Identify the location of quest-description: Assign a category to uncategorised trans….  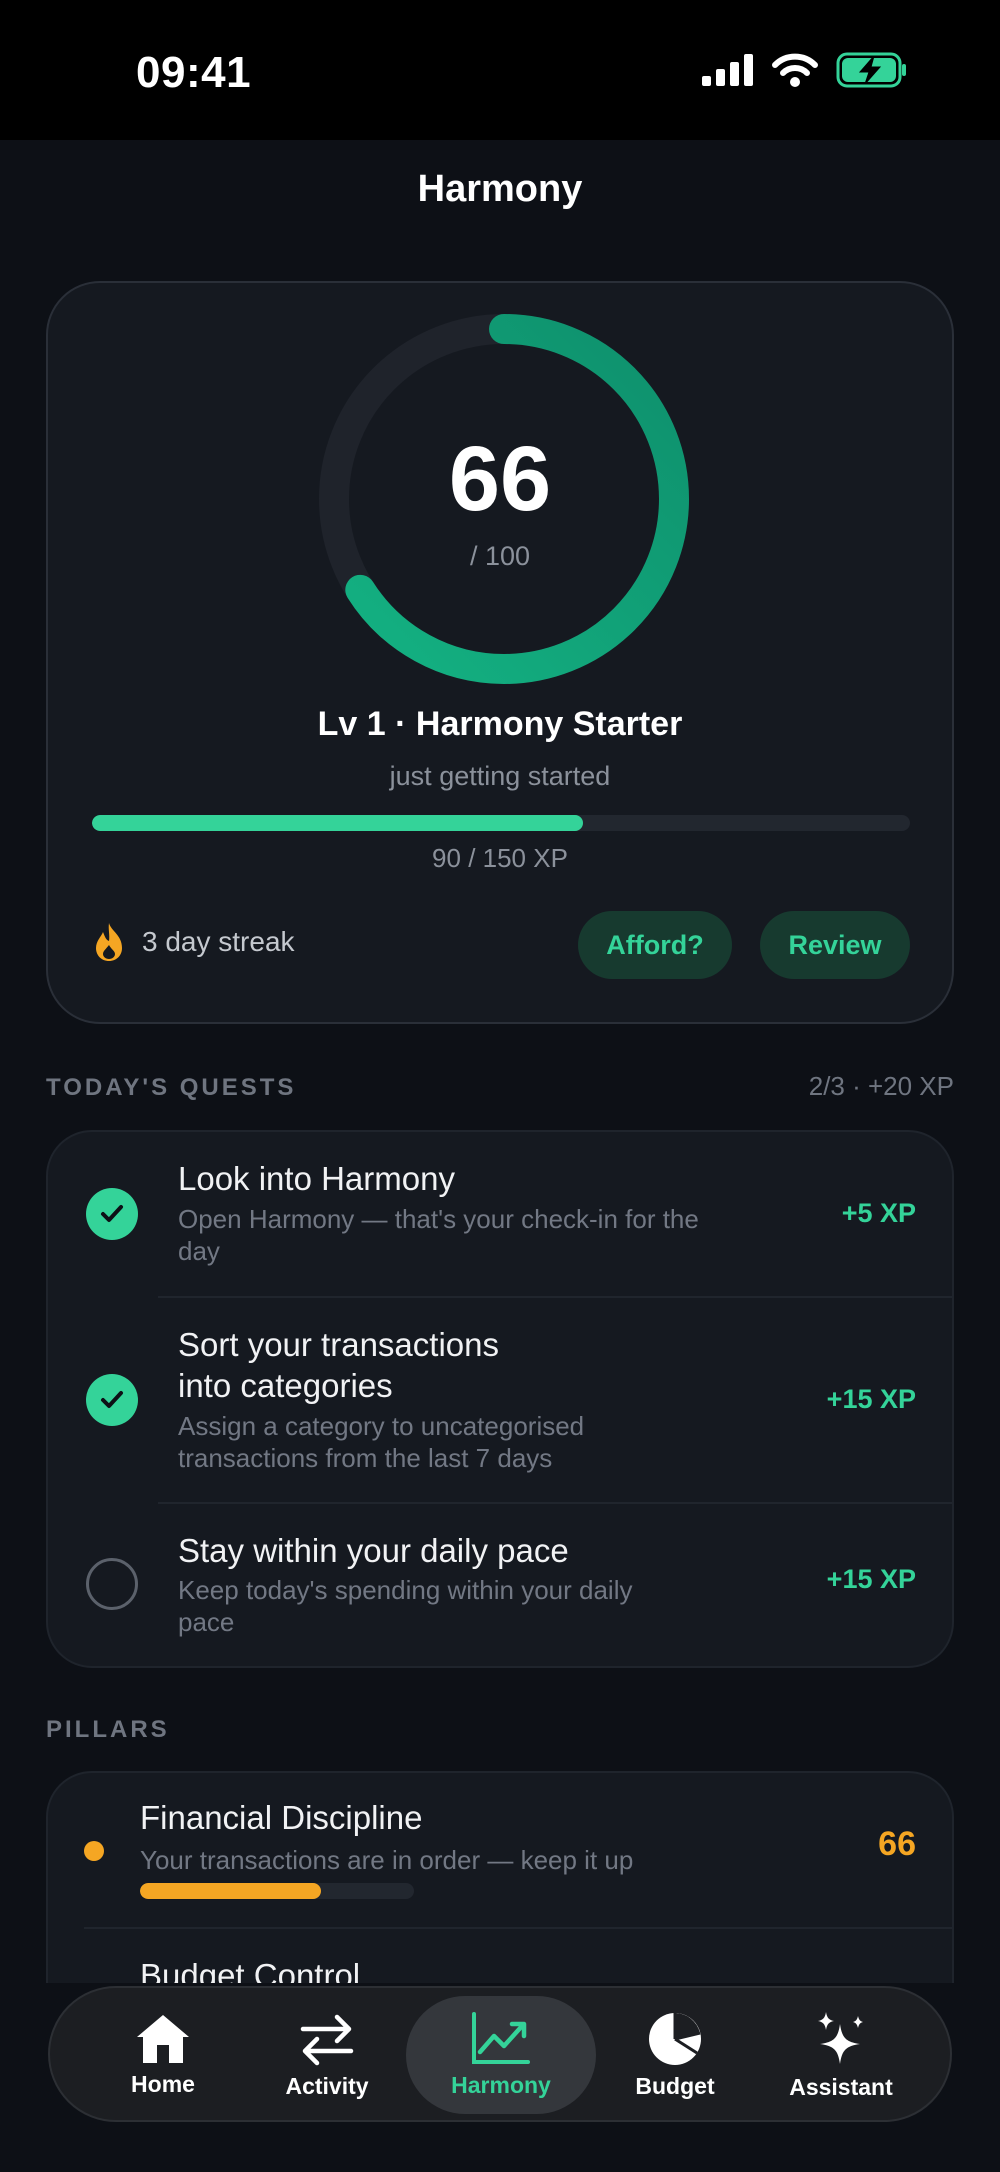
(381, 1442).